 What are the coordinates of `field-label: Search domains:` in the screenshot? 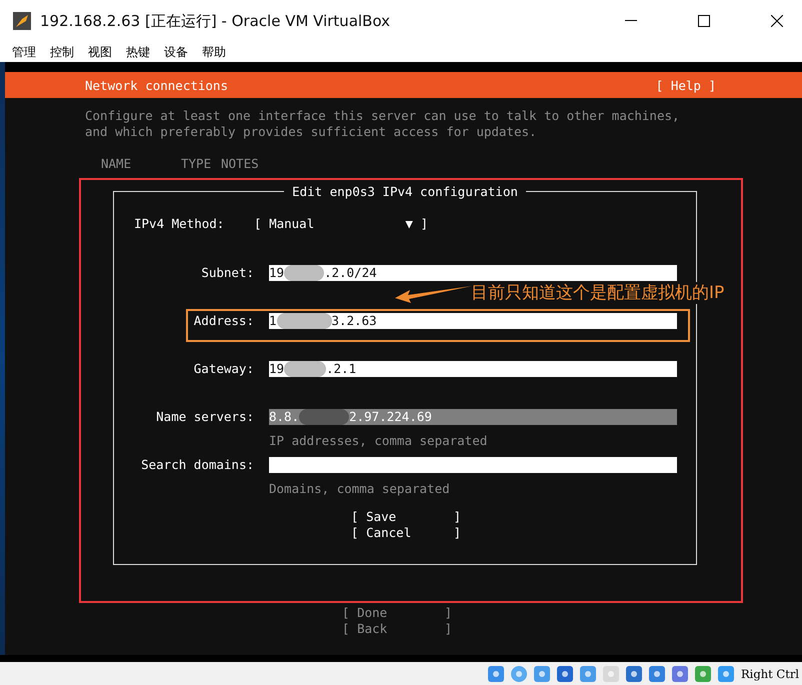 It's located at (197, 465).